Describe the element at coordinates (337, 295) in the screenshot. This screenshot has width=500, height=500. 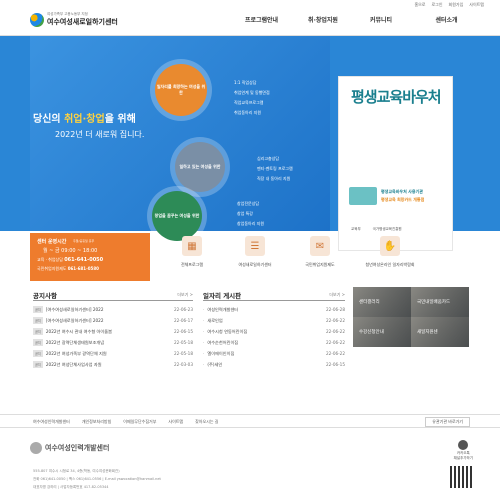
I see `jobs-more-link: 더보기 >` at that location.